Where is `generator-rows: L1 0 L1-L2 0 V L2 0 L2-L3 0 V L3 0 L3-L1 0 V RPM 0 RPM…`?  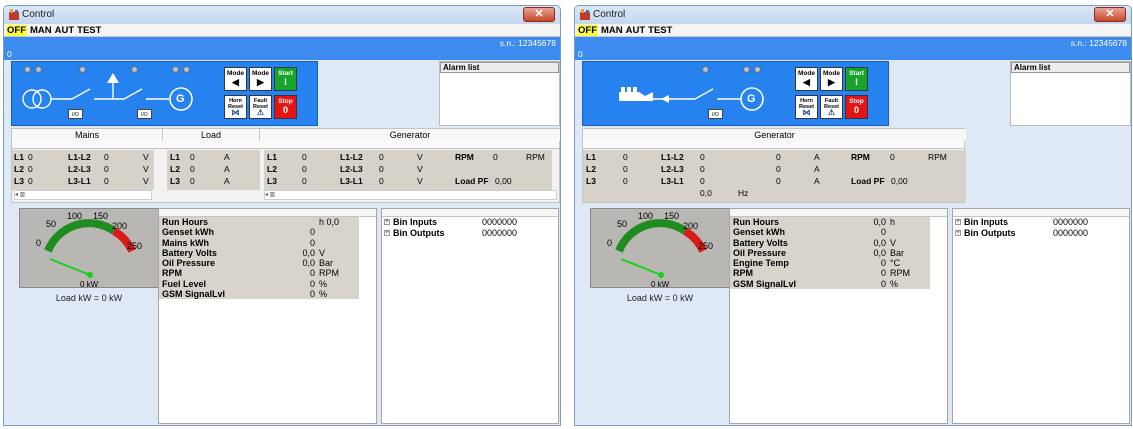
generator-rows: L1 0 L1-L2 0 V L2 0 L2-L3 0 V L3 0 L3-L1 0 V RPM 0 RPM… is located at coordinates (408, 170).